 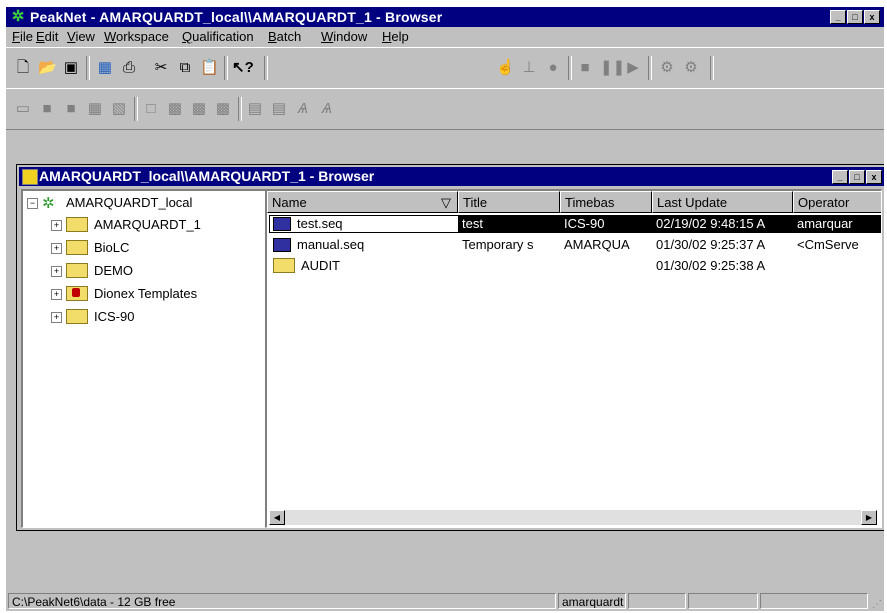 I want to click on context-help-icon: ↖?, so click(x=243, y=68).